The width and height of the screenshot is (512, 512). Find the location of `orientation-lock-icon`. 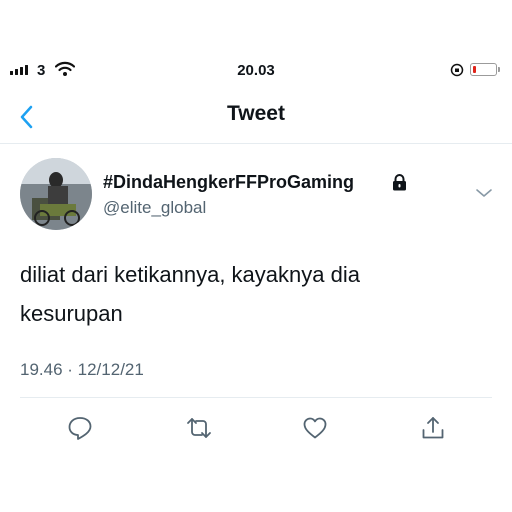

orientation-lock-icon is located at coordinates (457, 70).